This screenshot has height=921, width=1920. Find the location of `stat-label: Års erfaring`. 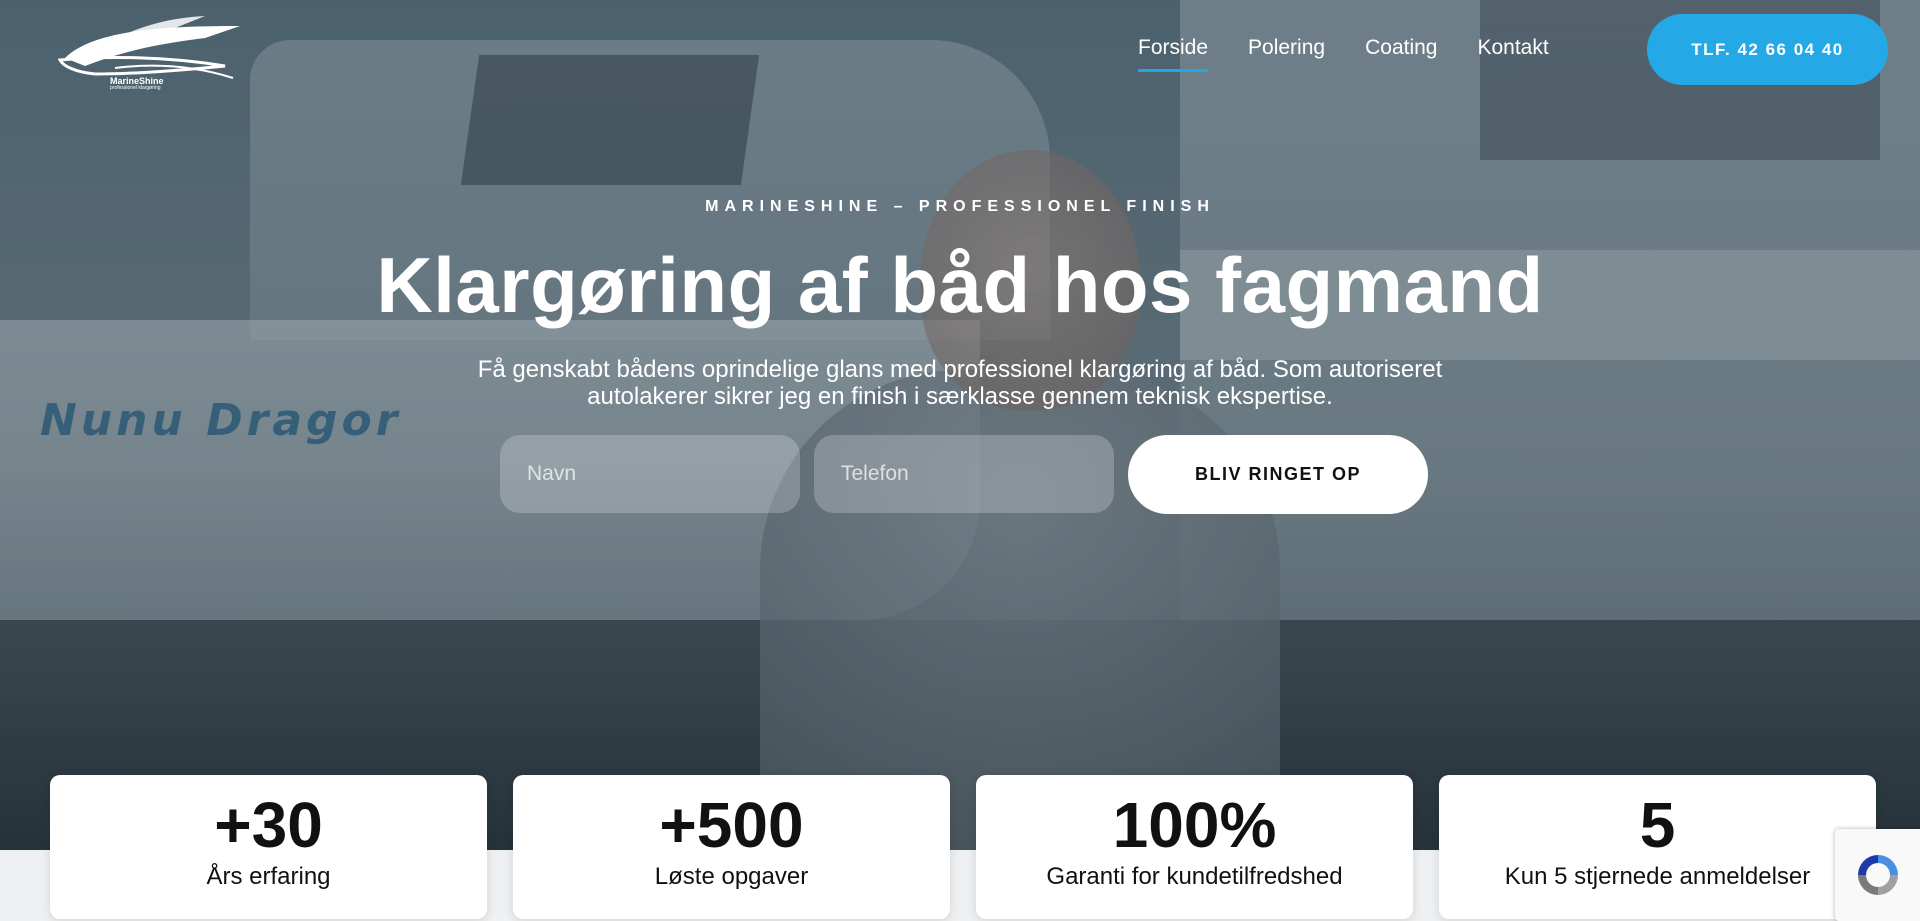

stat-label: Års erfaring is located at coordinates (268, 876).